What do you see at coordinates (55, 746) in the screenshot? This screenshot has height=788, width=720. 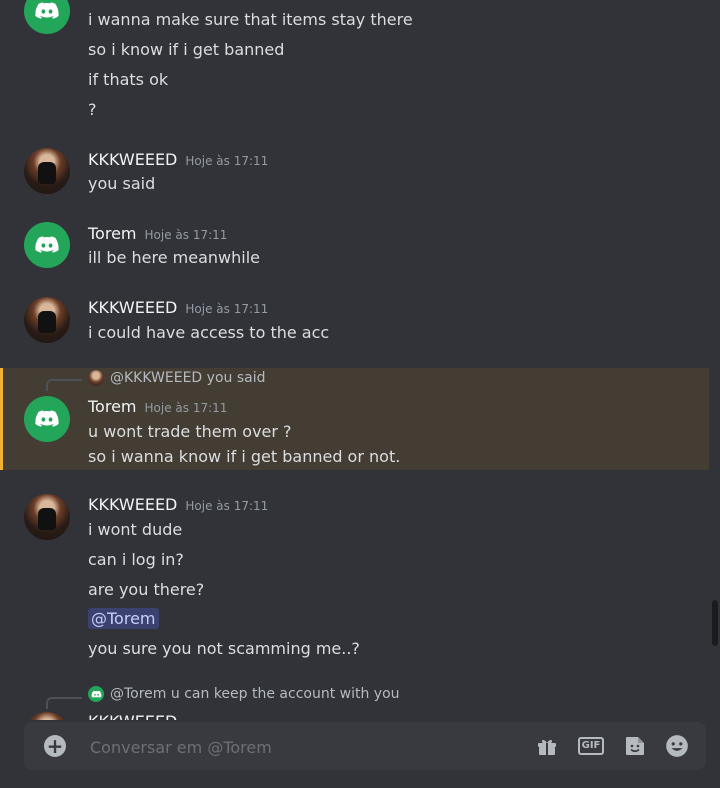 I see `plus-circle-icon: +` at bounding box center [55, 746].